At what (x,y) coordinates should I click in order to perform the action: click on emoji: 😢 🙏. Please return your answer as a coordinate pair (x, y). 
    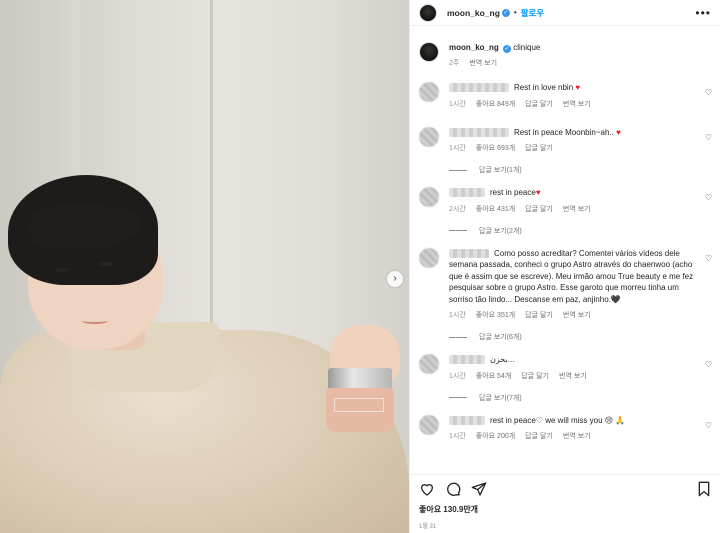
    Looking at the image, I should click on (615, 420).